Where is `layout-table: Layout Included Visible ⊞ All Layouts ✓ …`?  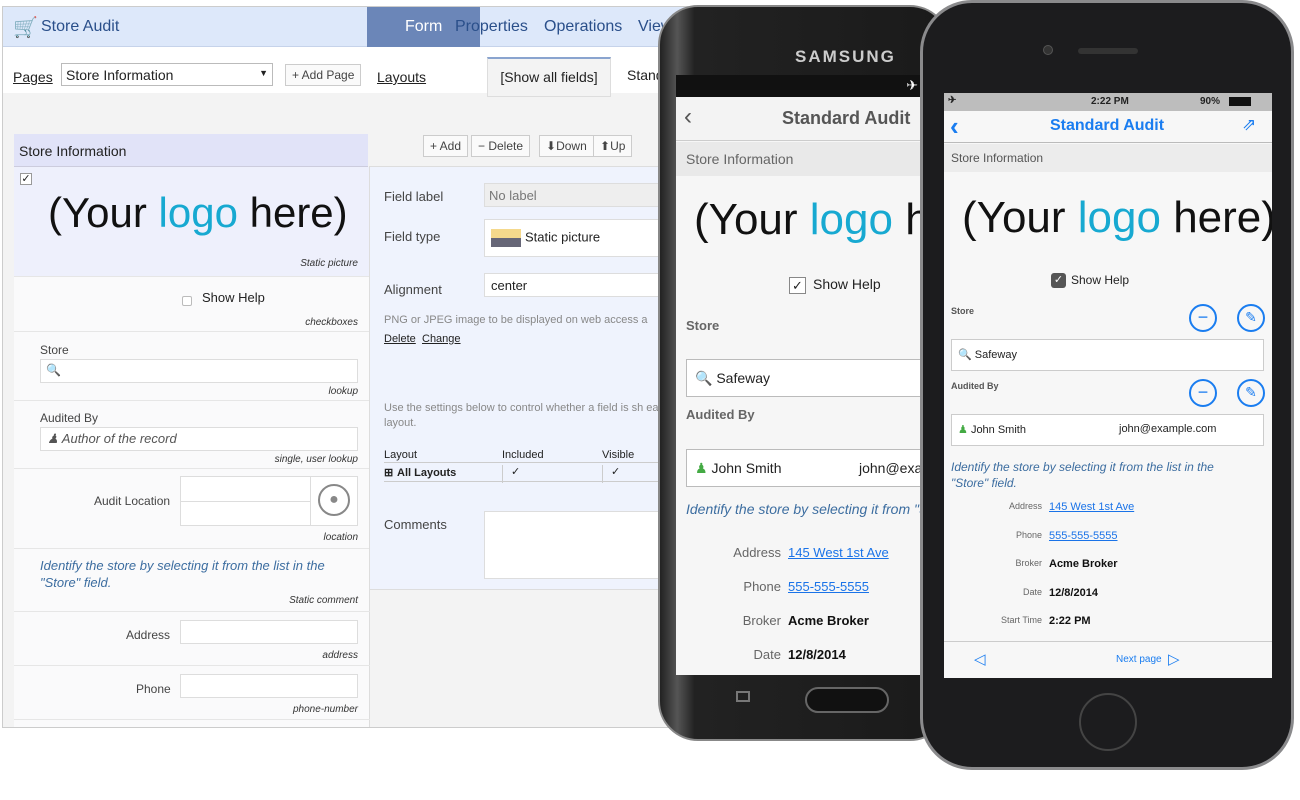
layout-table: Layout Included Visible ⊞ All Layouts ✓ … is located at coordinates (529, 467).